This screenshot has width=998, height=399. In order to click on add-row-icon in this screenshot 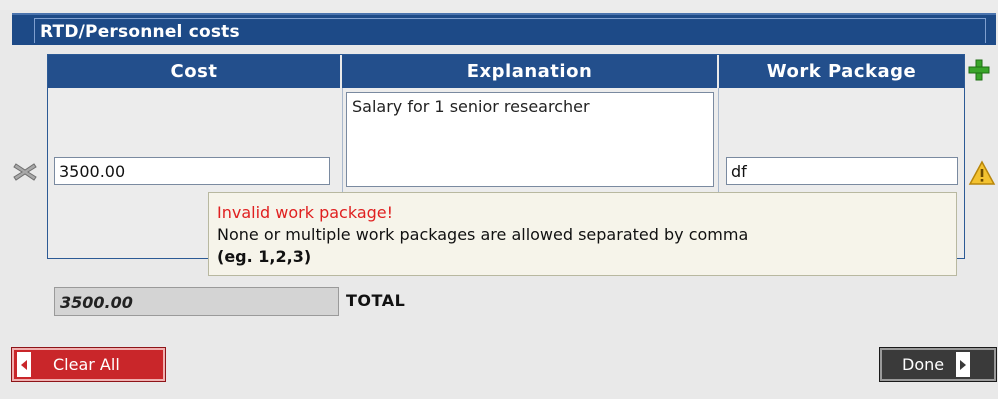, I will do `click(979, 70)`.